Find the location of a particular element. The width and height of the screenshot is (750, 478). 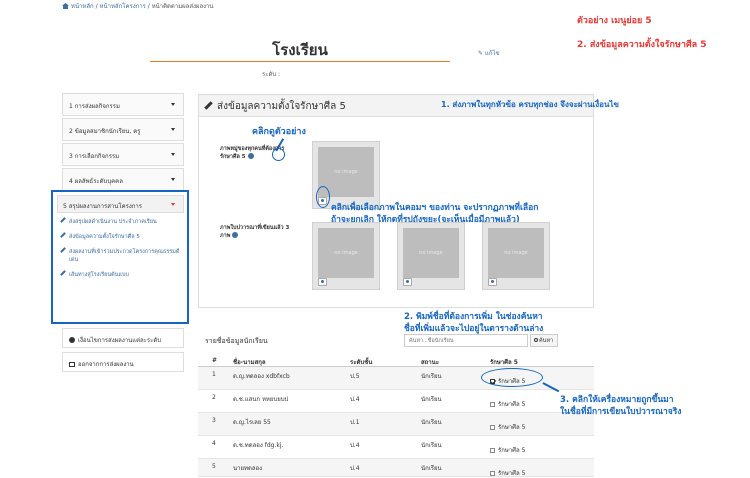

submenu-link-label: เส้นทางสู่โรงเรียนต้นแบบ is located at coordinates (99, 275).